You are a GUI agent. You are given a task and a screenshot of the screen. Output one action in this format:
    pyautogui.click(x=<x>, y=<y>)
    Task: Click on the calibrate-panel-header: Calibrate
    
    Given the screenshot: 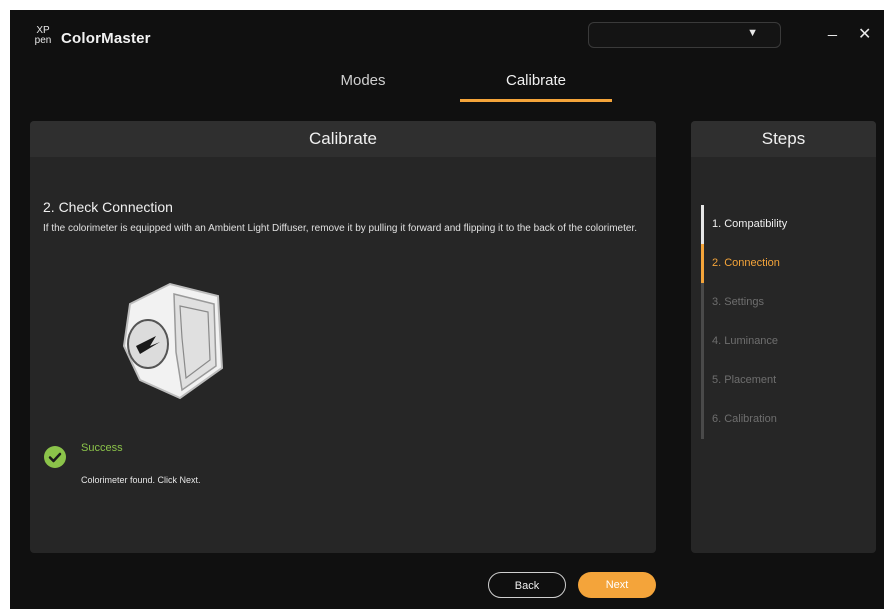 What is the action you would take?
    pyautogui.click(x=343, y=139)
    